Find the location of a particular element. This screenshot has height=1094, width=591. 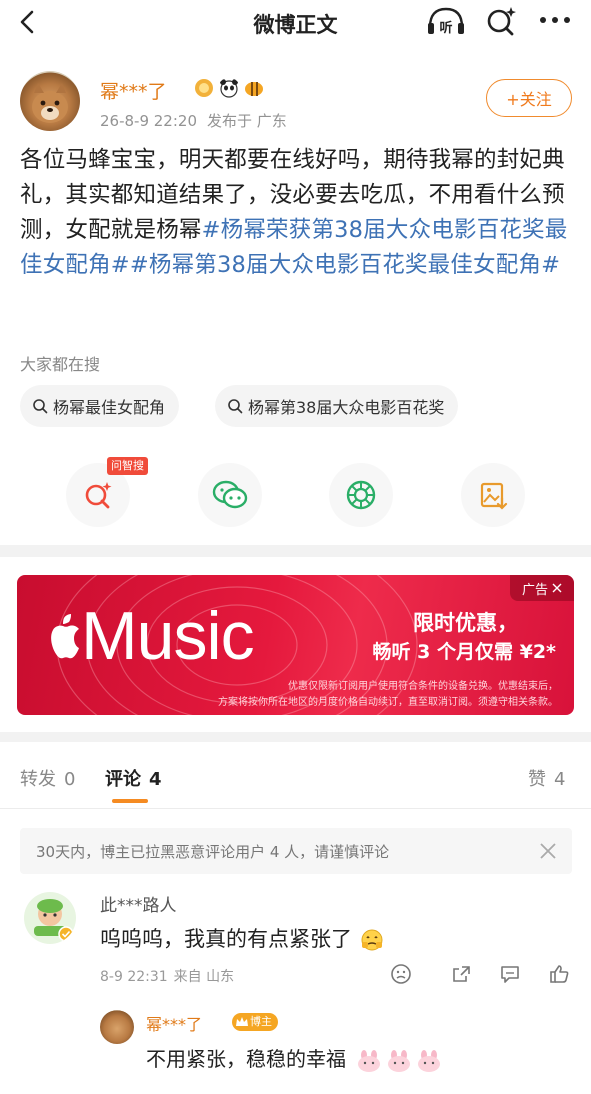

hot-search-chip: 杨幂第38届大众电影百花奖 is located at coordinates (337, 406).